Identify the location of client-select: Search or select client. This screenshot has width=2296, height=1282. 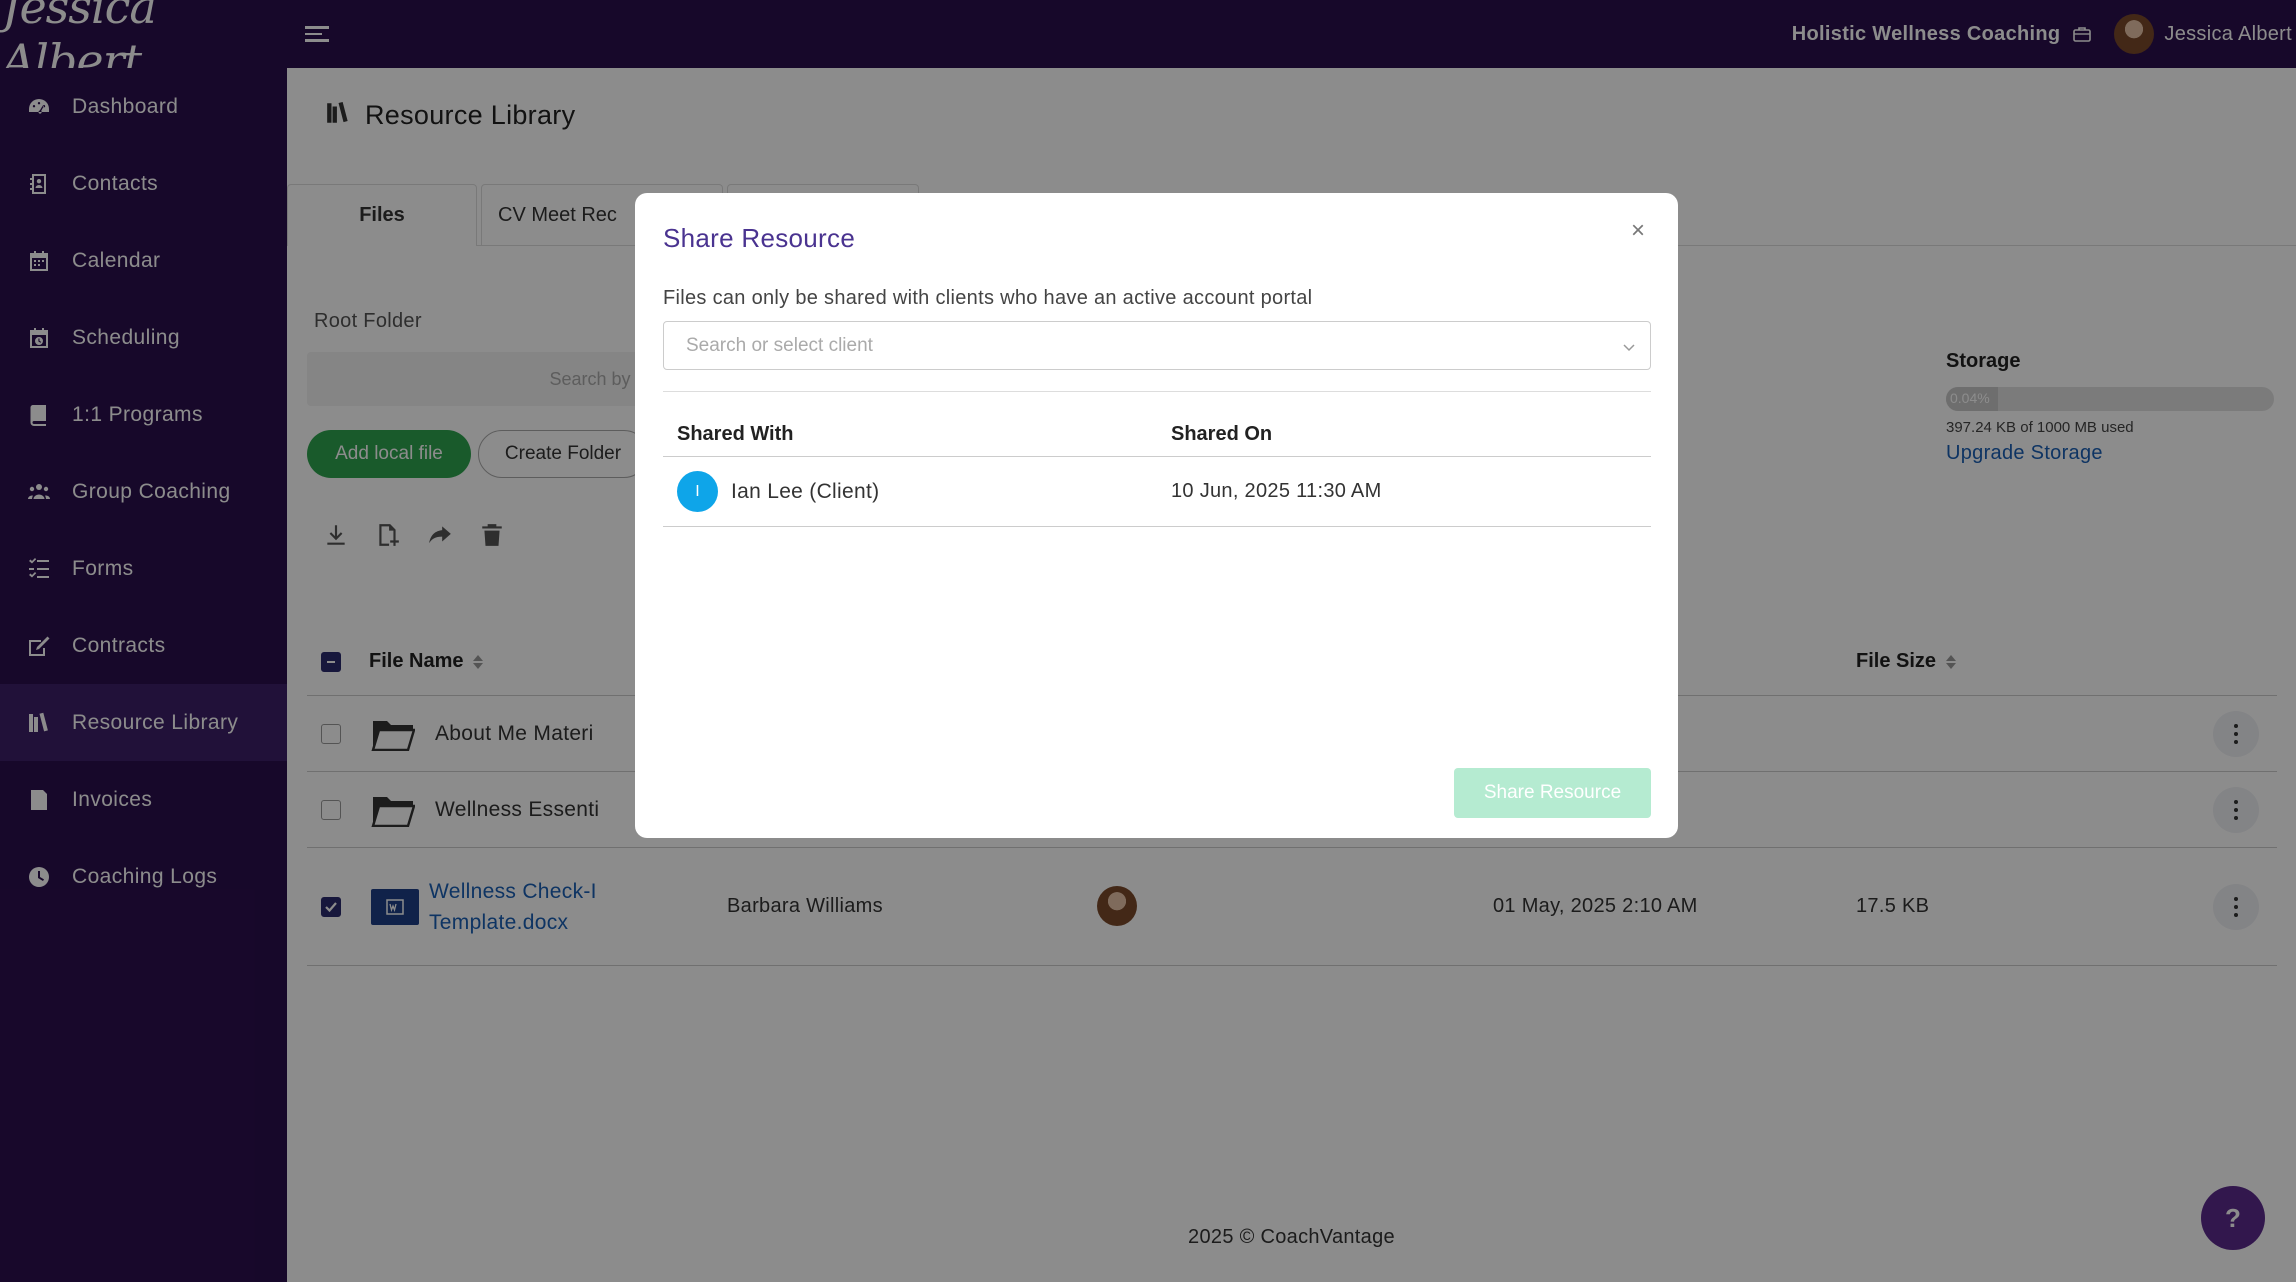
(1157, 345).